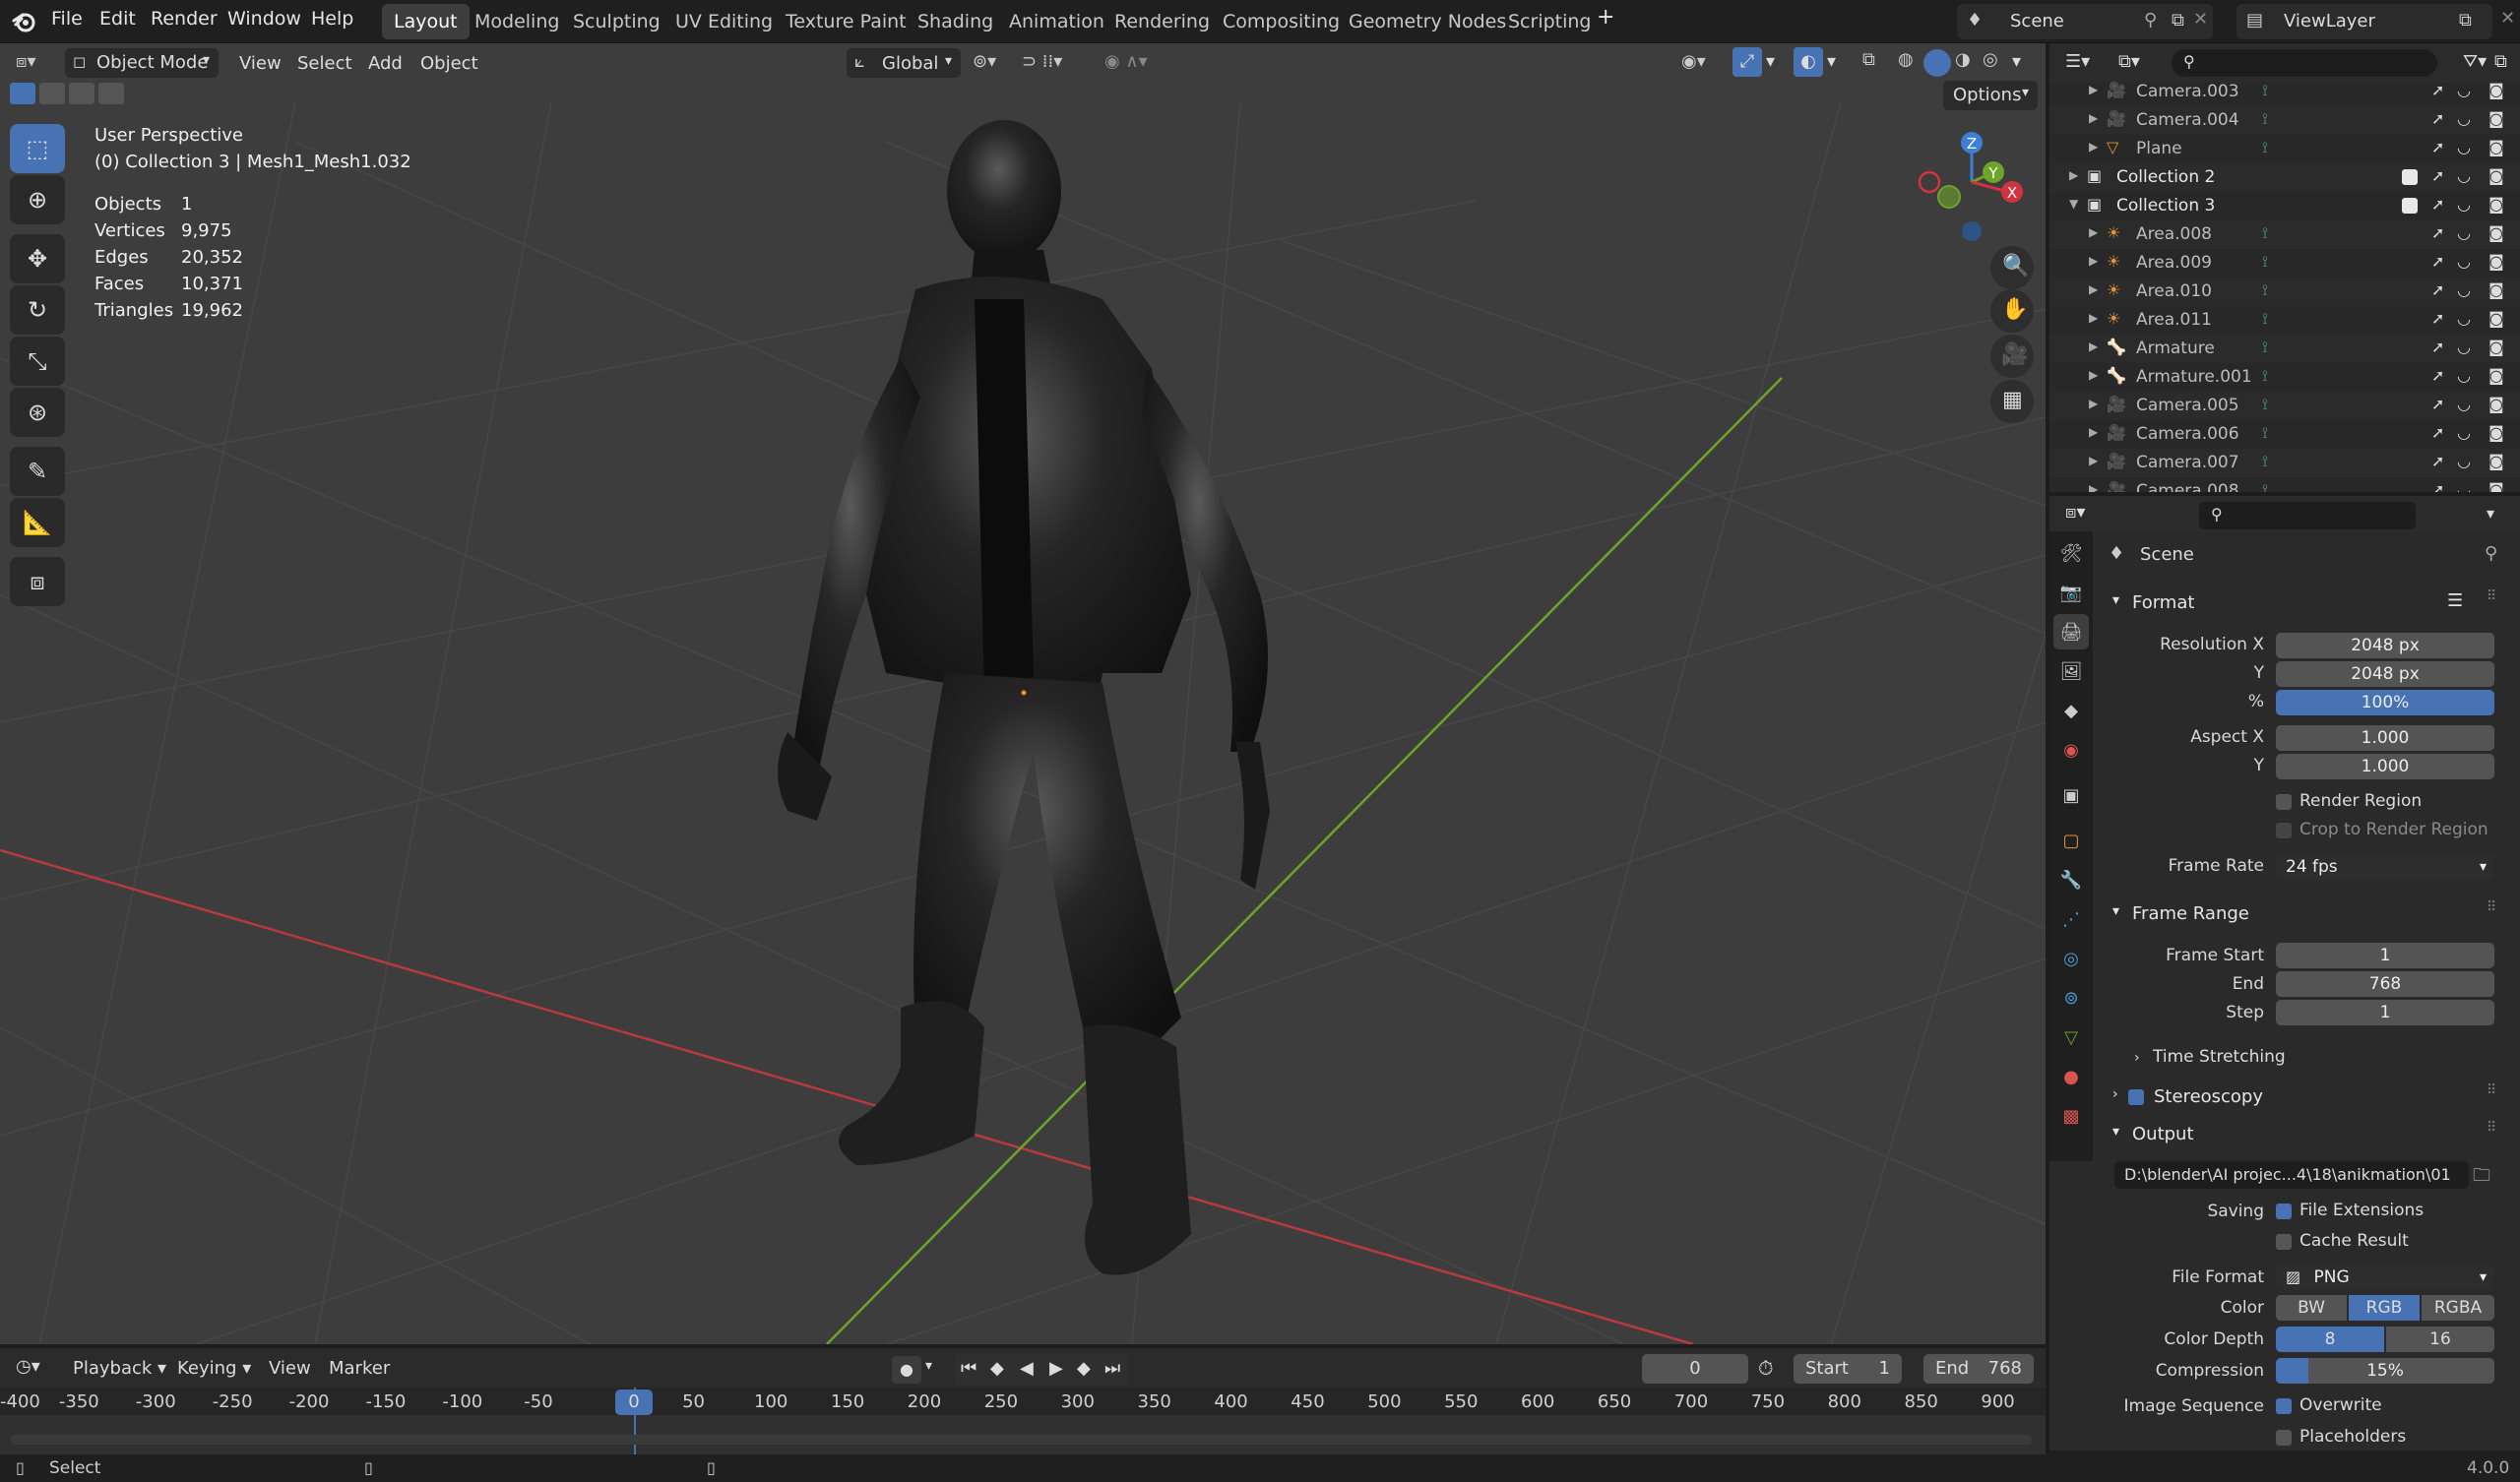 The height and width of the screenshot is (1482, 2520). Describe the element at coordinates (2284, 484) in the screenshot. I see `outliner-row: ▶ 🎥 Camera.008 ⟟ ➚ ◡ ◙` at that location.